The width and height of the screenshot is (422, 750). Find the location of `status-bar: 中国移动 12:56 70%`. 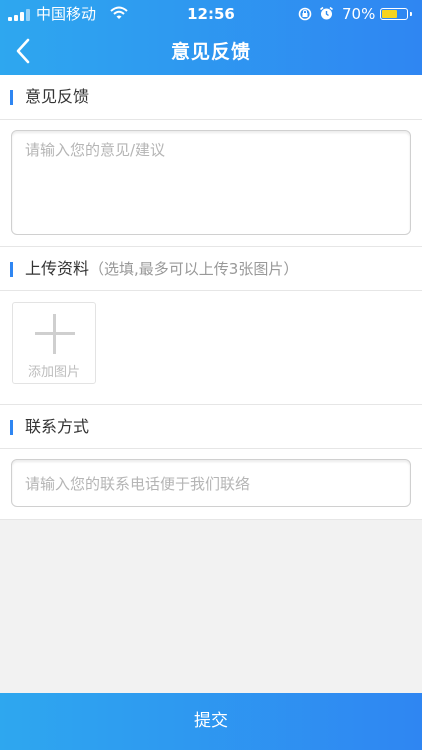

status-bar: 中国移动 12:56 70% is located at coordinates (211, 14).